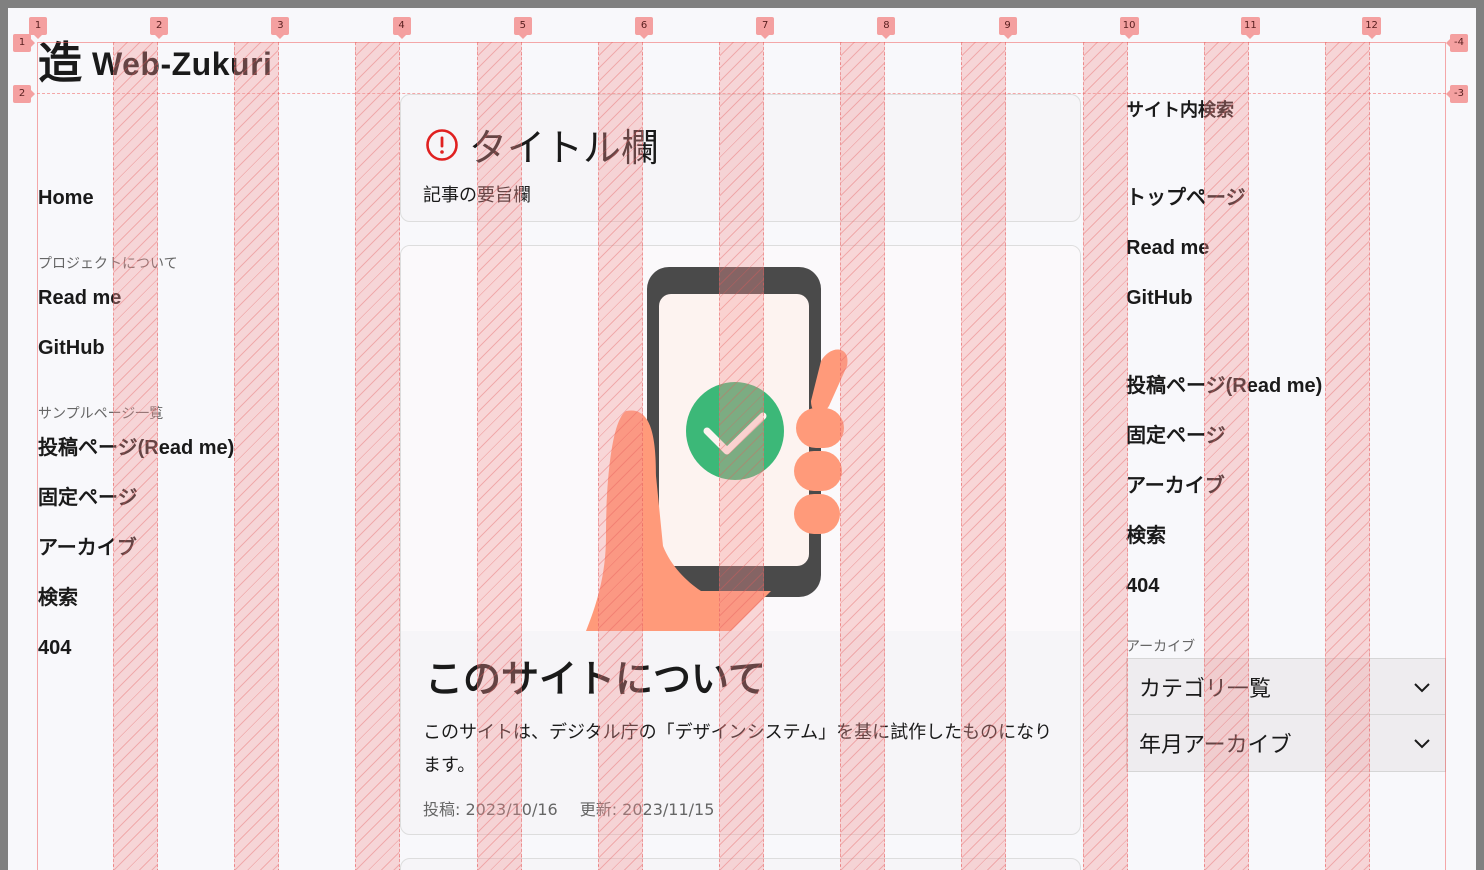 The image size is (1484, 870). I want to click on post-excerpt: このサイトは、デジタル庁の「デザインシステム」を基に試作したものになります。, so click(738, 749).